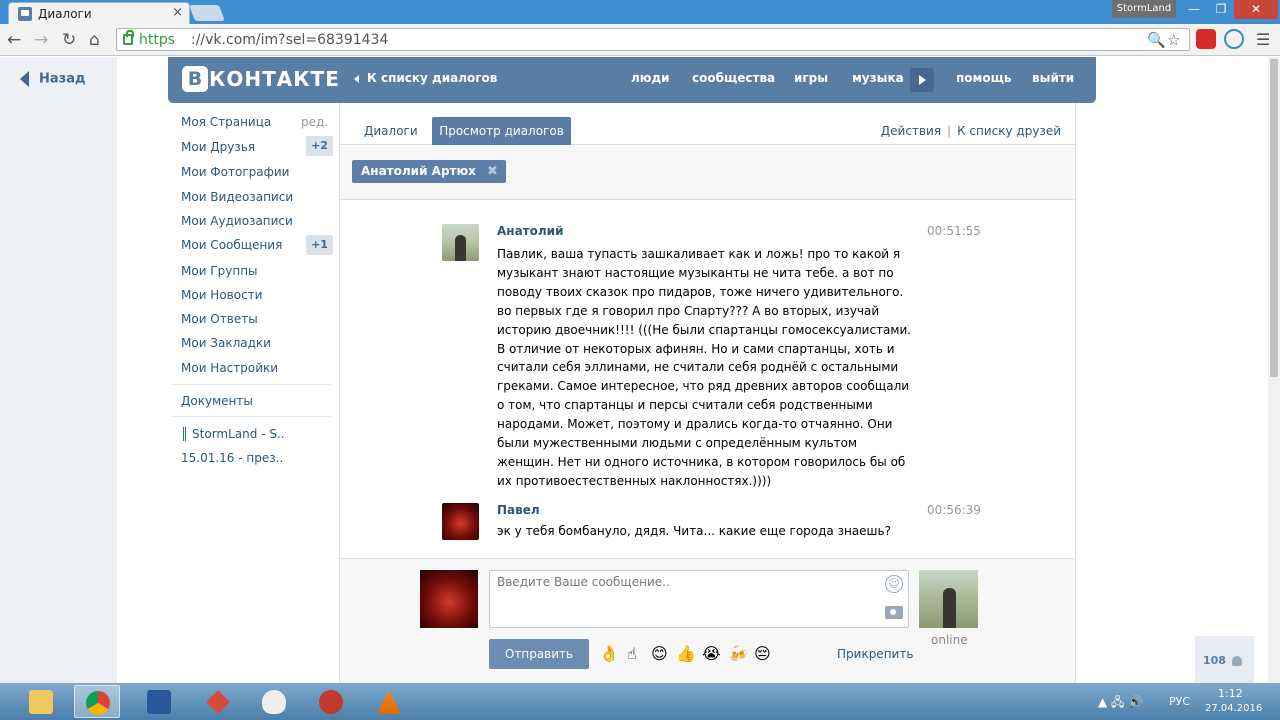 This screenshot has width=1280, height=720. What do you see at coordinates (1221, 9) in the screenshot?
I see `maximize-button: ❐` at bounding box center [1221, 9].